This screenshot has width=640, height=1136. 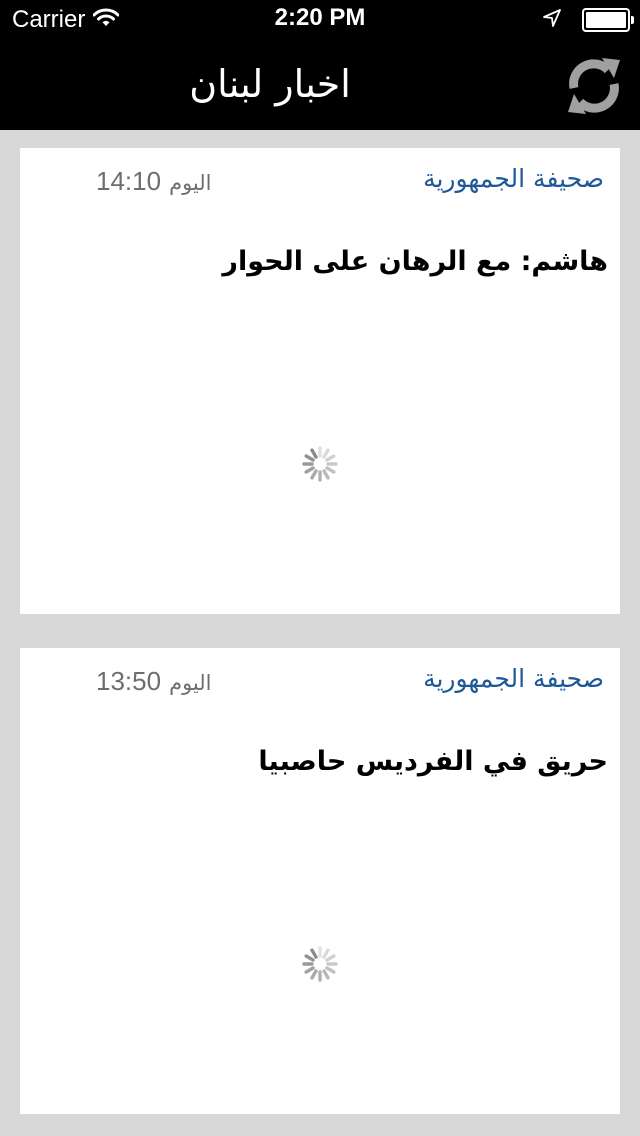 What do you see at coordinates (552, 20) in the screenshot?
I see `location-arrow-icon` at bounding box center [552, 20].